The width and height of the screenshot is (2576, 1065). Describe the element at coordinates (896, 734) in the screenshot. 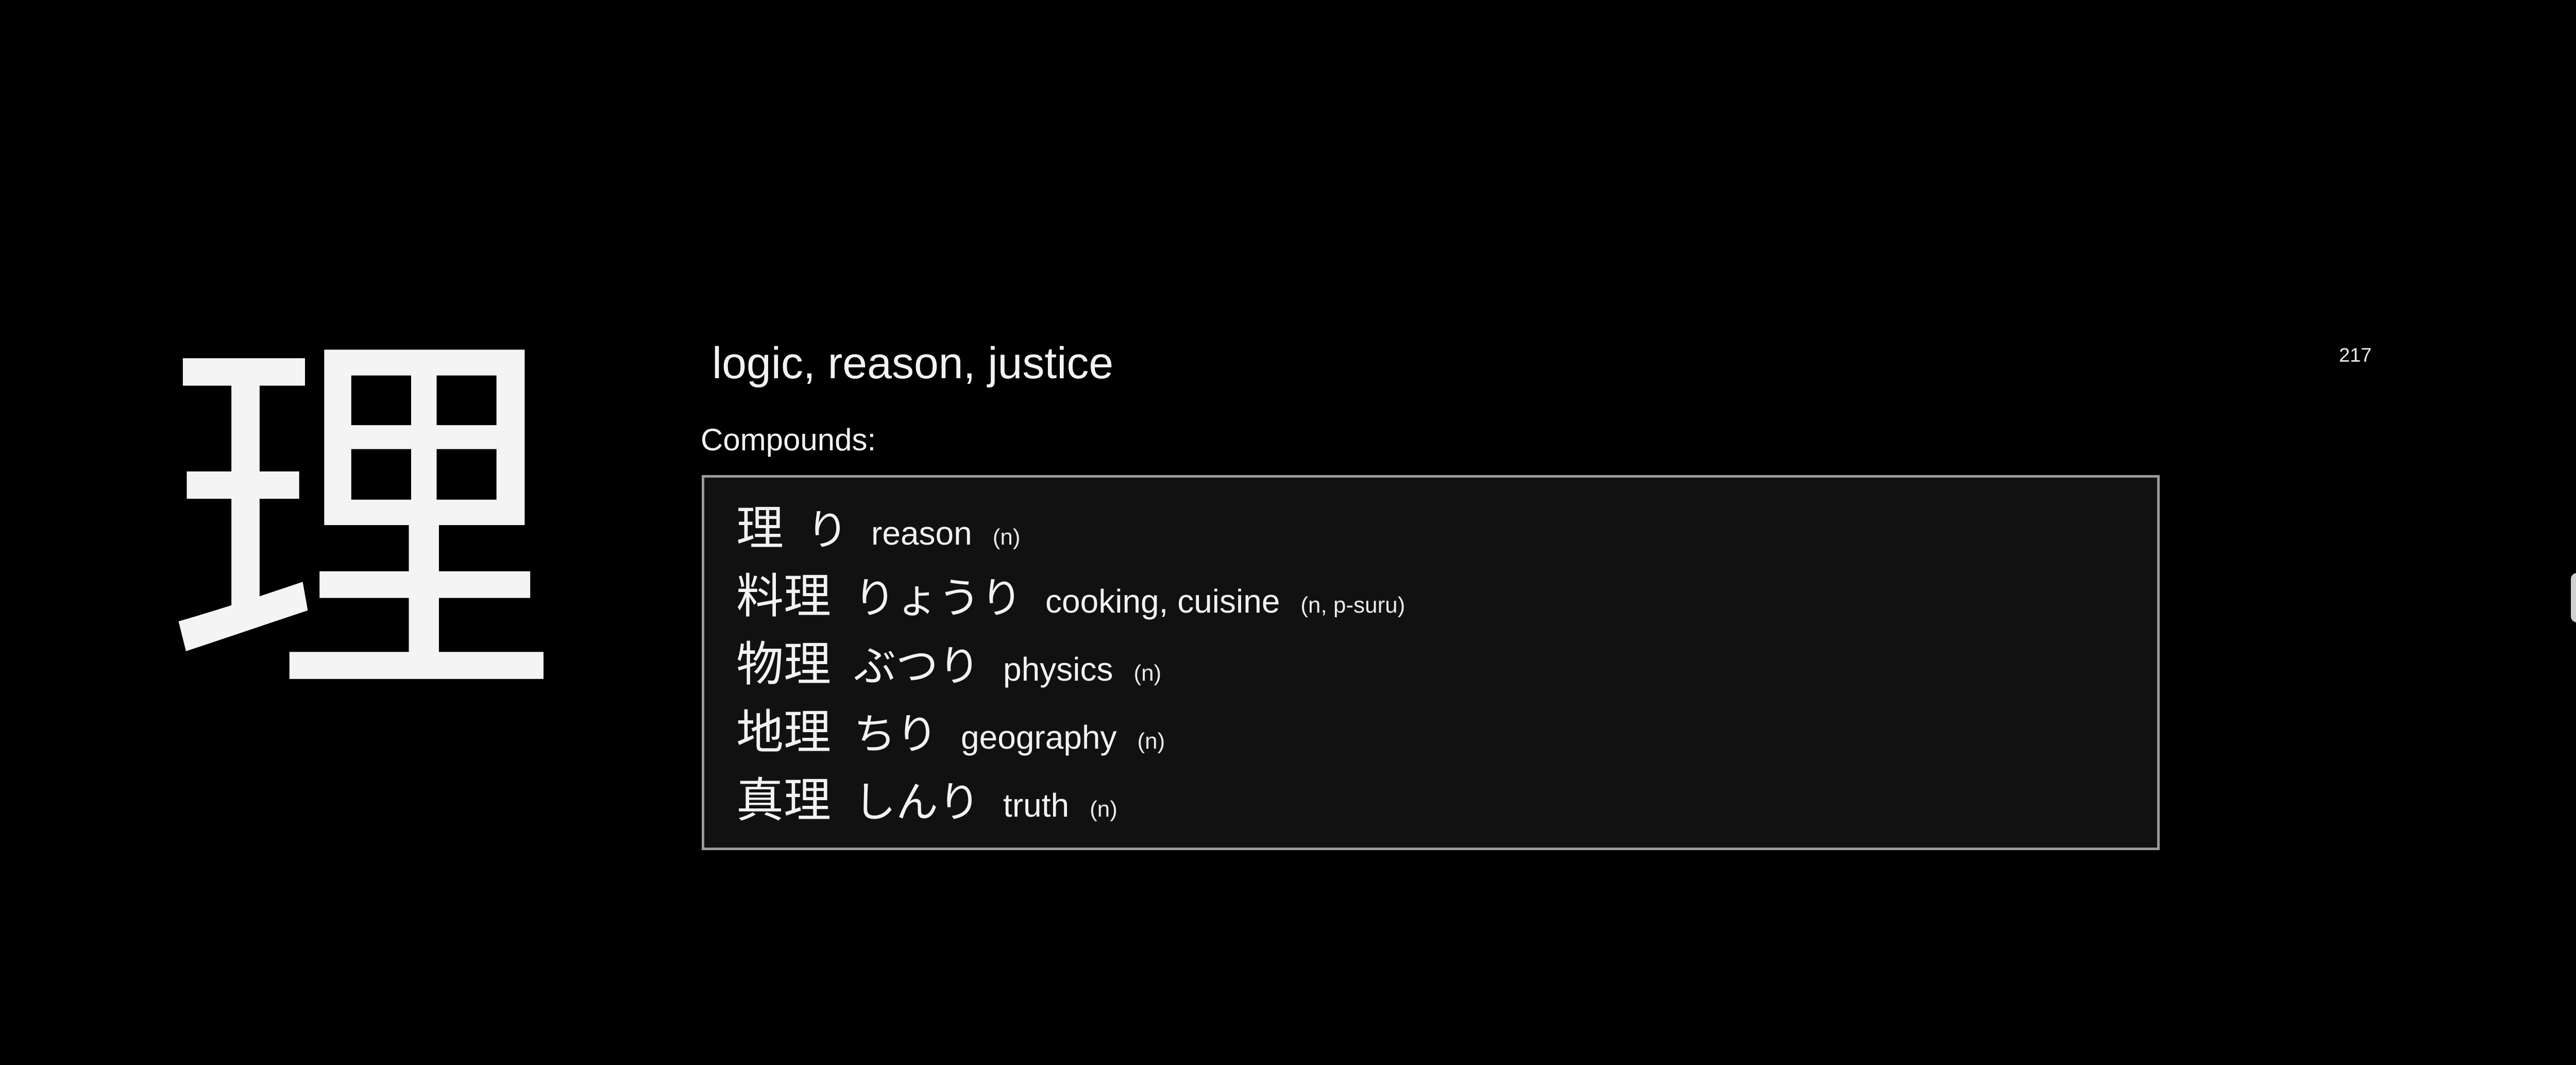

I see `compound-reading: ちり` at that location.